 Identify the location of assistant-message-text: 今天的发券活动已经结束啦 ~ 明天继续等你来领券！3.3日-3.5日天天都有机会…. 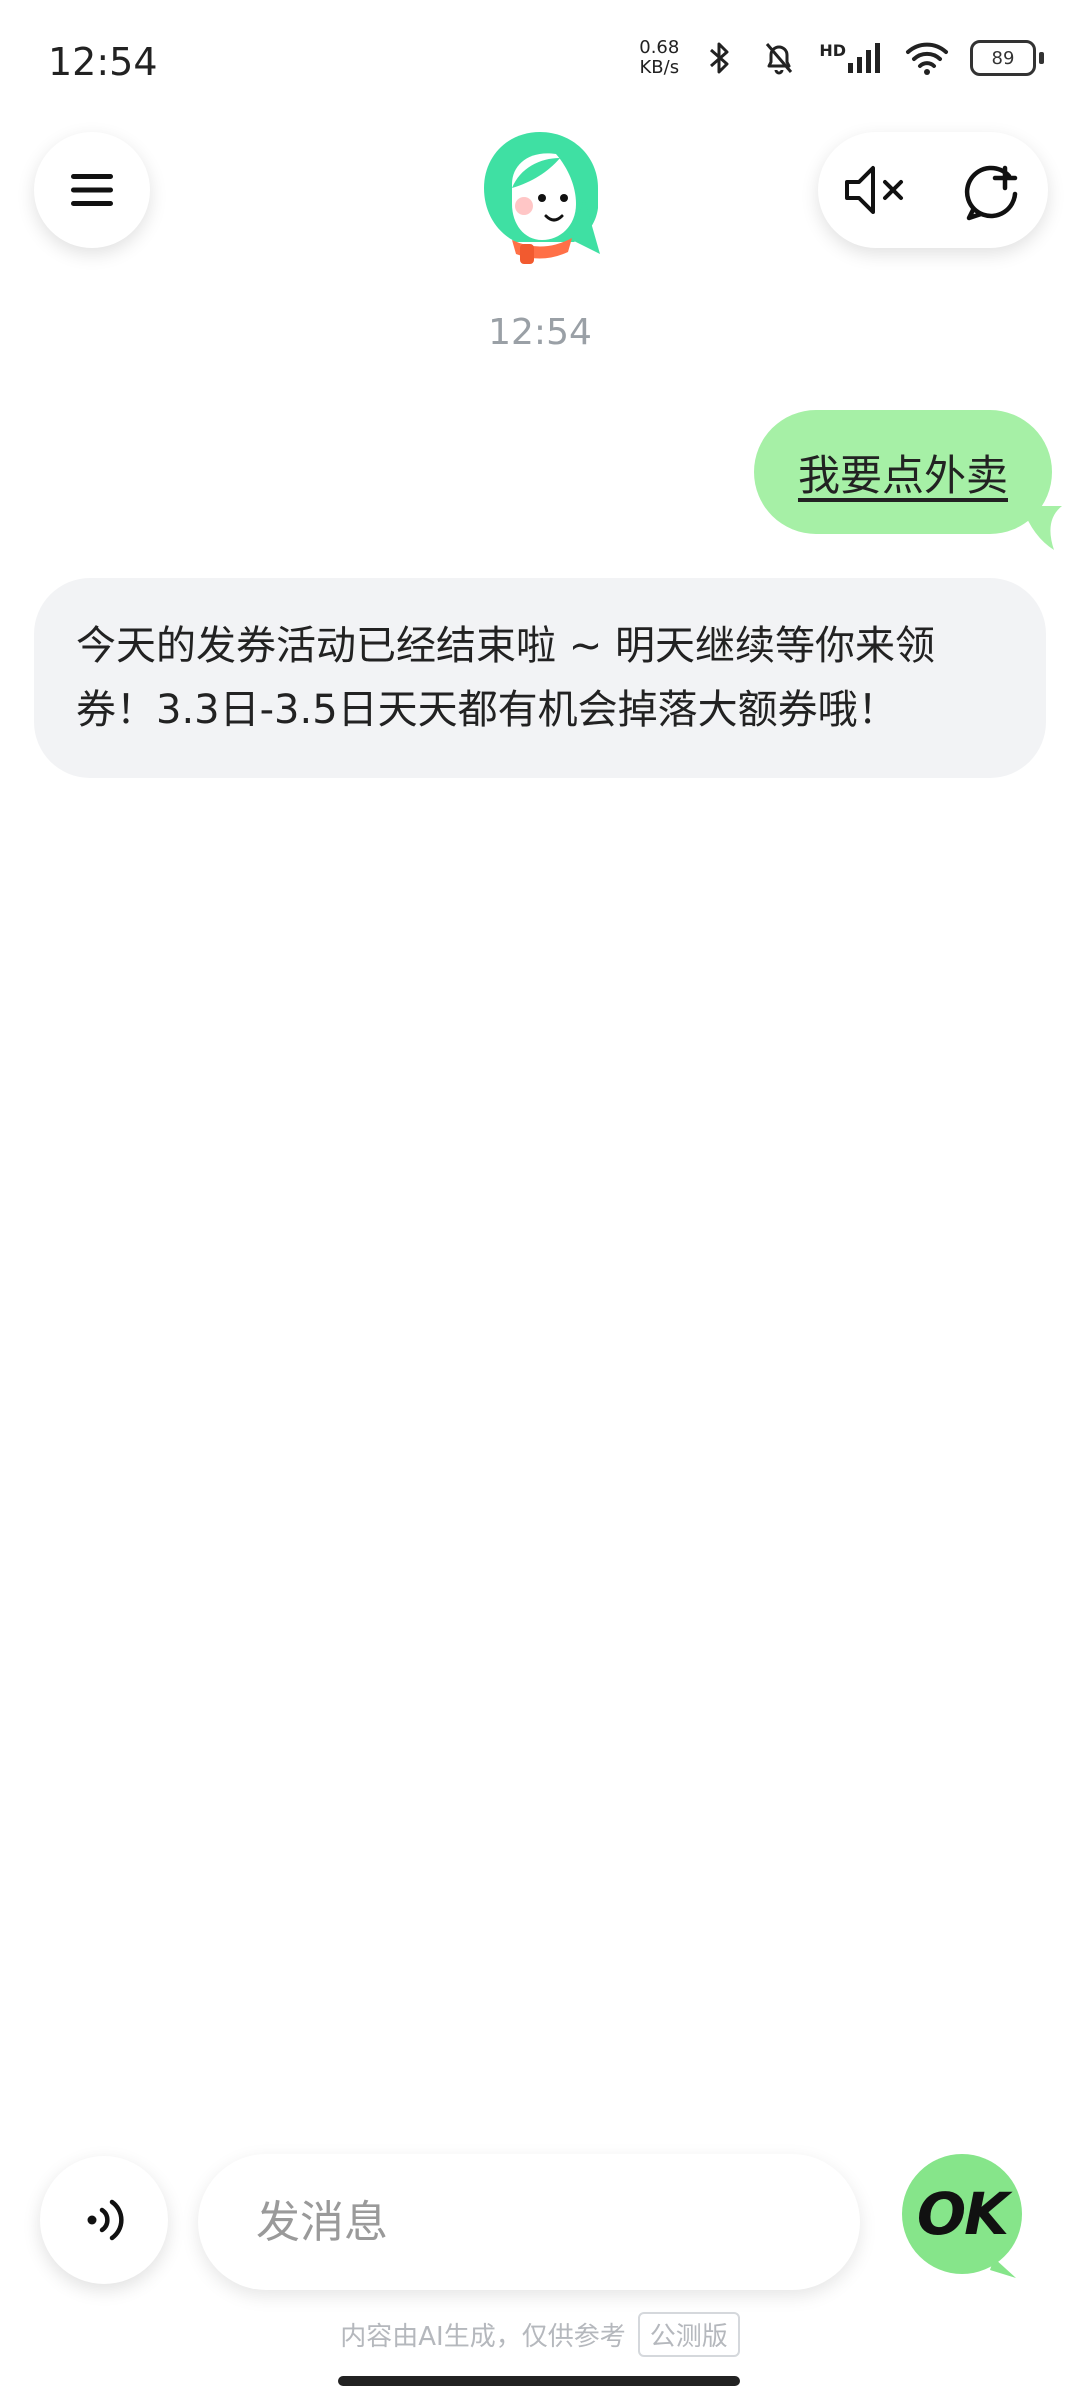
(505, 678).